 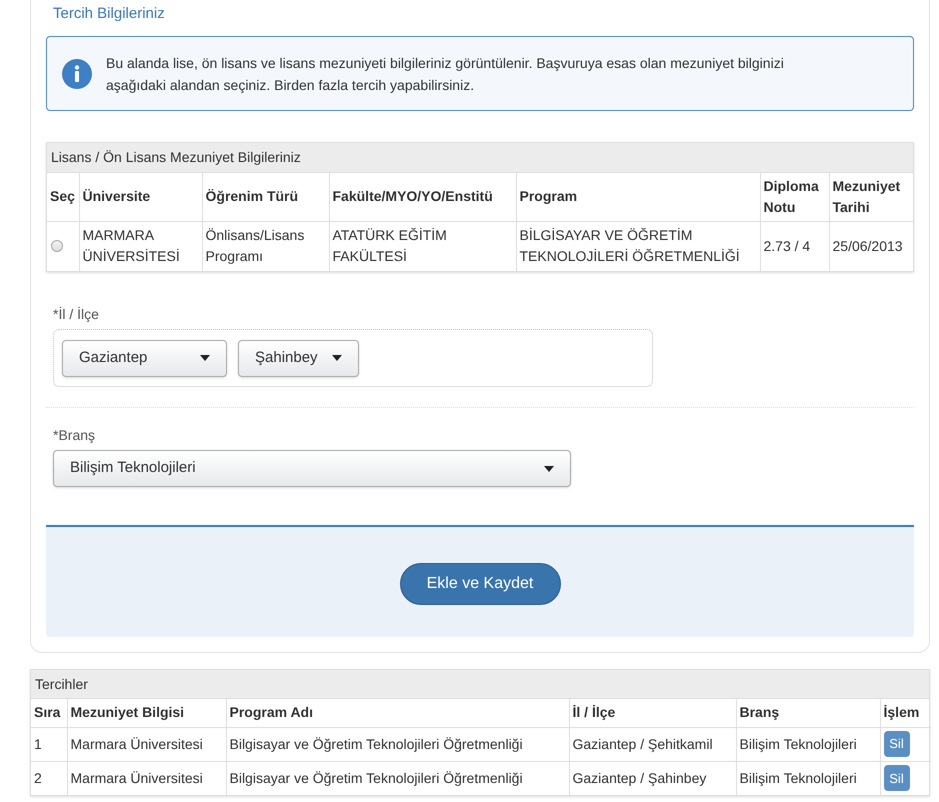 What do you see at coordinates (652, 778) in the screenshot?
I see `table-cell: Gaziantep / Şahinbey` at bounding box center [652, 778].